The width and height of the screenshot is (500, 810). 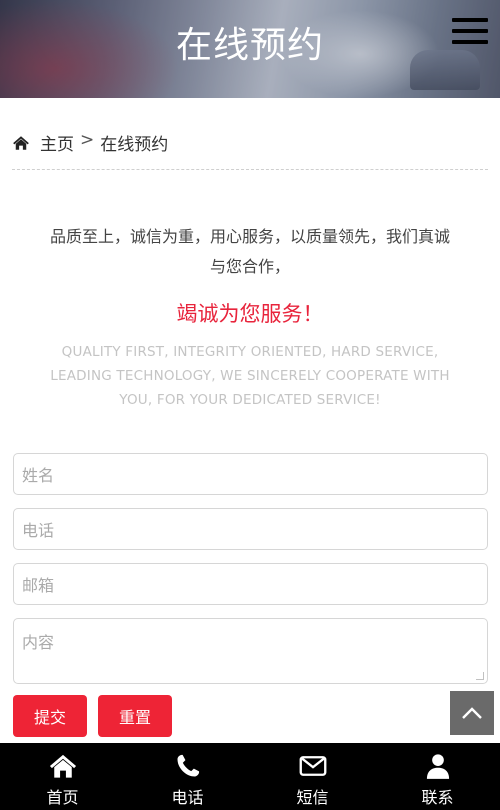 What do you see at coordinates (480, 676) in the screenshot?
I see `resize-handle-icon` at bounding box center [480, 676].